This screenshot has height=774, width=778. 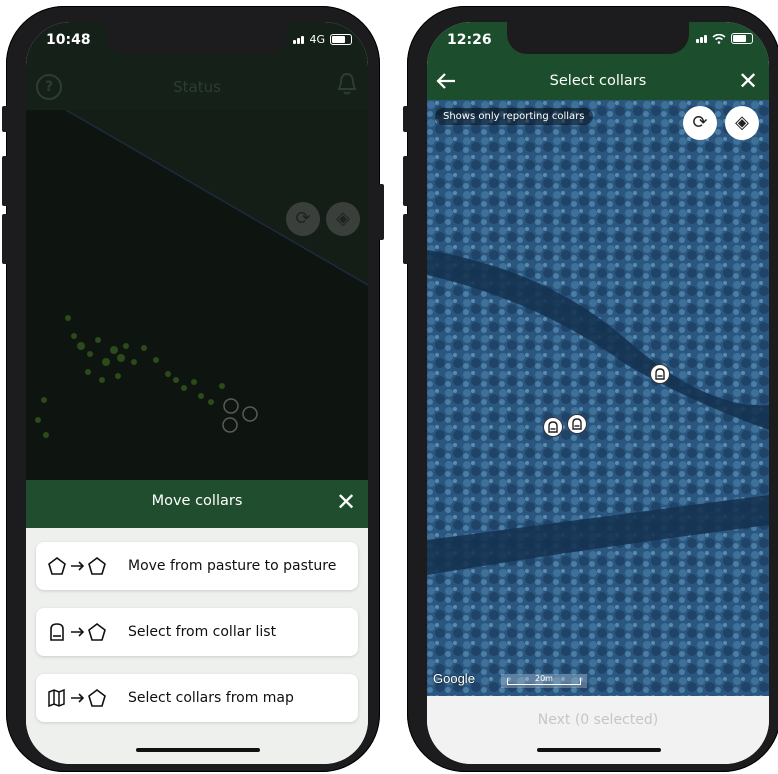 I want to click on refresh-button: ⟳, so click(x=700, y=123).